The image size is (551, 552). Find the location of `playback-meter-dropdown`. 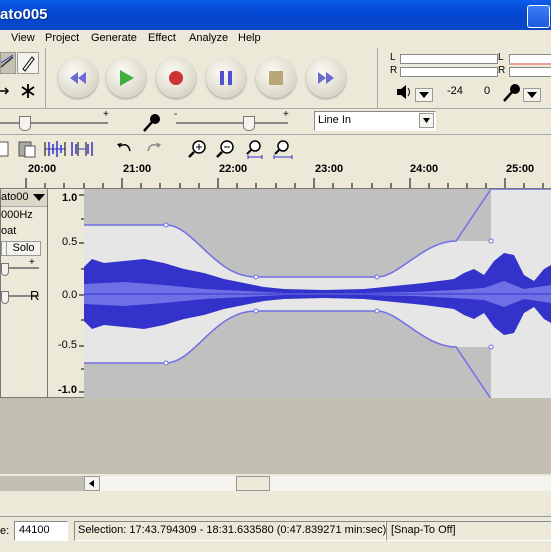

playback-meter-dropdown is located at coordinates (424, 95).